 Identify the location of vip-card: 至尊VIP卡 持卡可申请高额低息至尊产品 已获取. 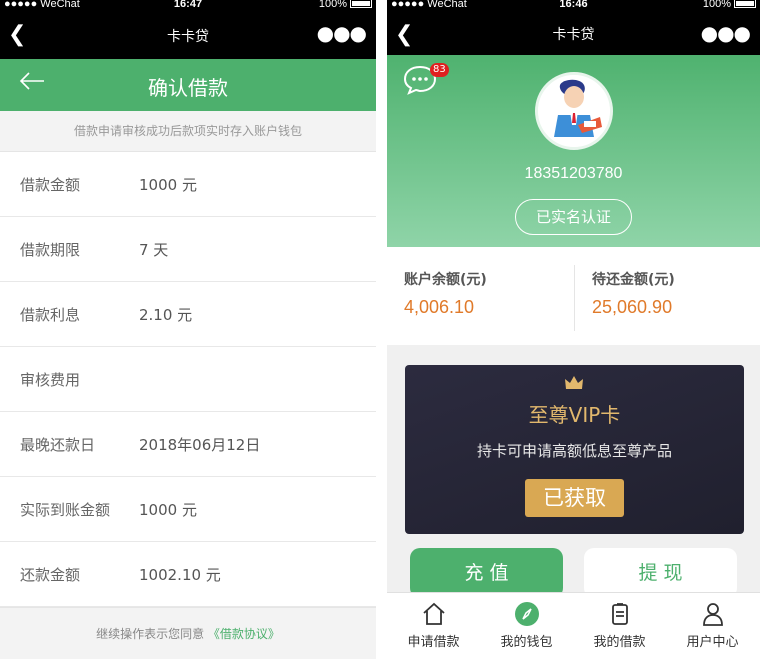
(574, 449).